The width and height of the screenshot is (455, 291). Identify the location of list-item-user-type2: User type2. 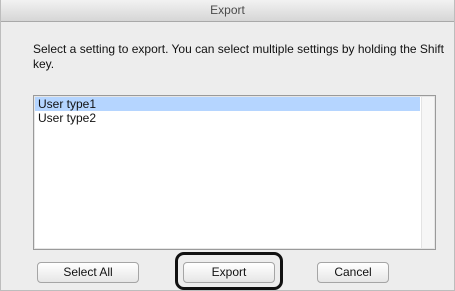
(227, 118).